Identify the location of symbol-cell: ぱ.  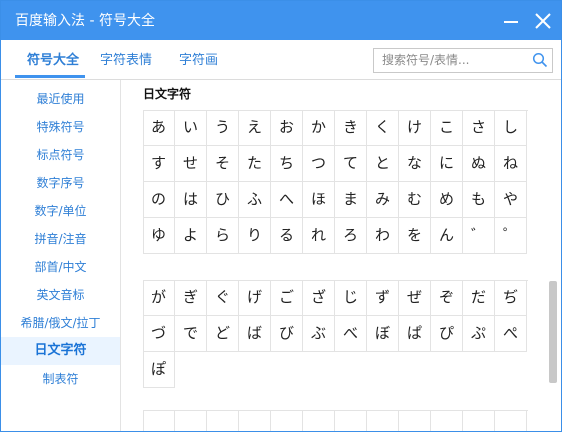
(415, 334).